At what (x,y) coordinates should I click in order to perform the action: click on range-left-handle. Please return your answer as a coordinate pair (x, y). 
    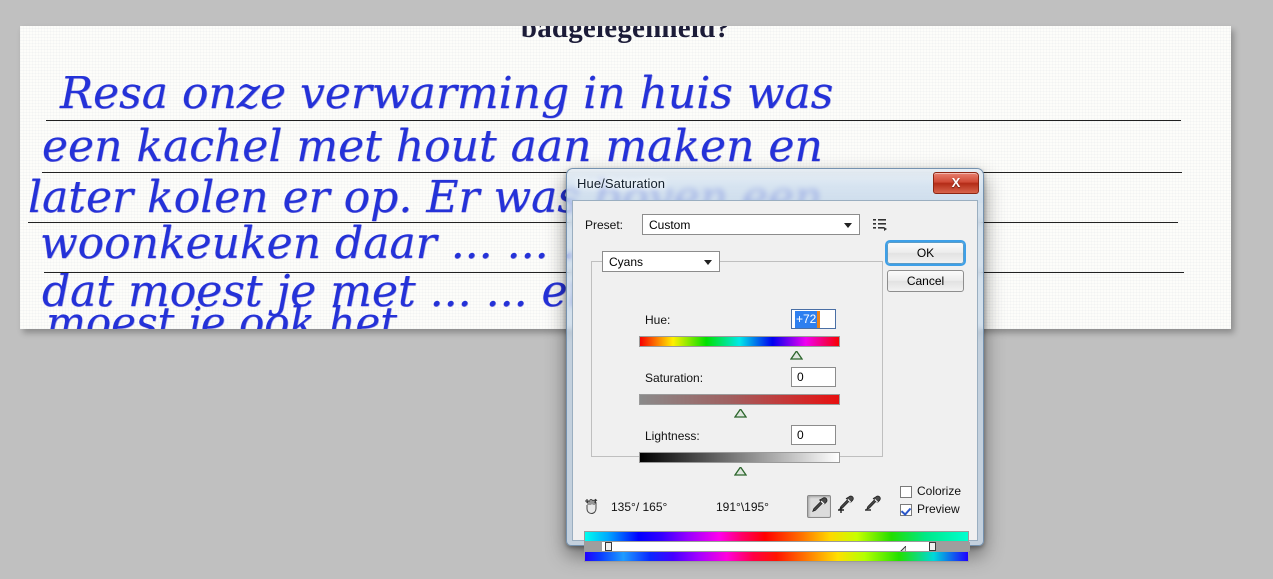
    Looking at the image, I should click on (608, 546).